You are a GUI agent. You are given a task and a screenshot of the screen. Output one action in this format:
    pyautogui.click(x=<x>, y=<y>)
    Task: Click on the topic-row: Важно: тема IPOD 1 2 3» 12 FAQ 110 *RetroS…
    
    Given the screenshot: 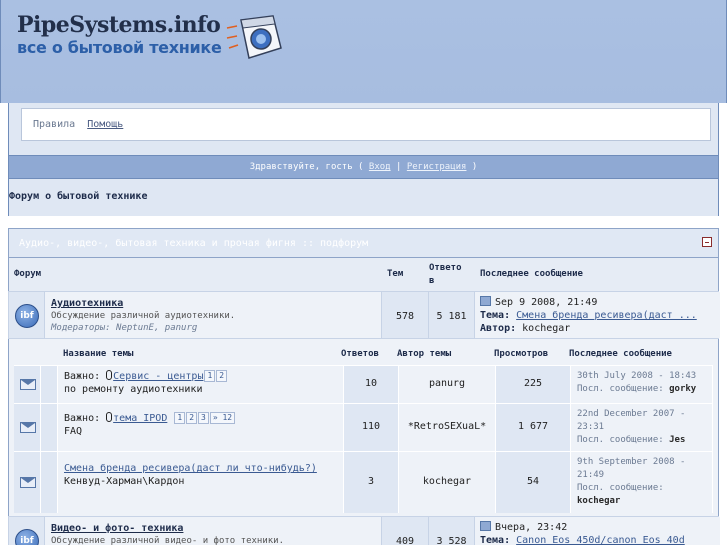 What is the action you would take?
    pyautogui.click(x=363, y=427)
    